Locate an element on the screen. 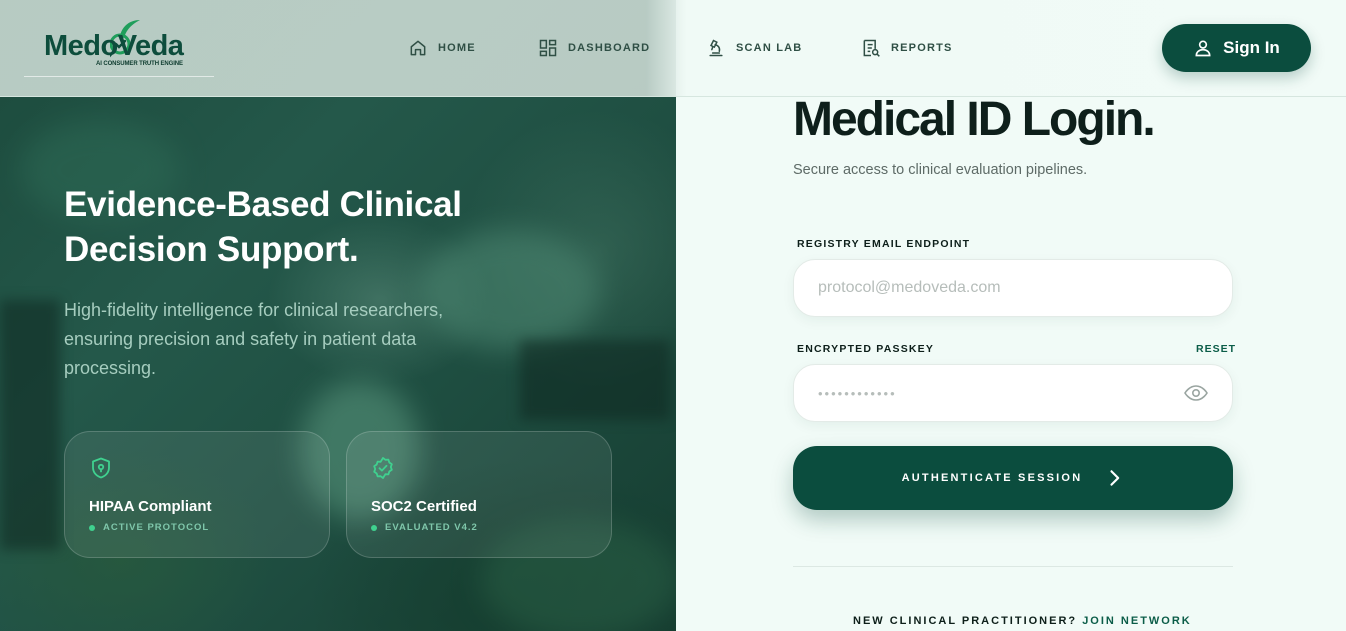  hipaa-card: HIPAA Compliant ACTIVE PROTOCOL is located at coordinates (197, 494).